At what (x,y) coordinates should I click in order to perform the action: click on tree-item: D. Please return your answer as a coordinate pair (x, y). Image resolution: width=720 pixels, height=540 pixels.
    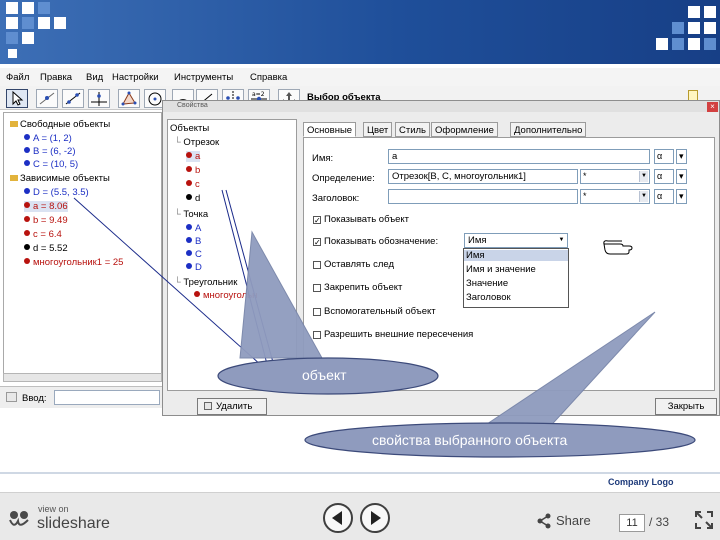
    Looking at the image, I should click on (194, 267).